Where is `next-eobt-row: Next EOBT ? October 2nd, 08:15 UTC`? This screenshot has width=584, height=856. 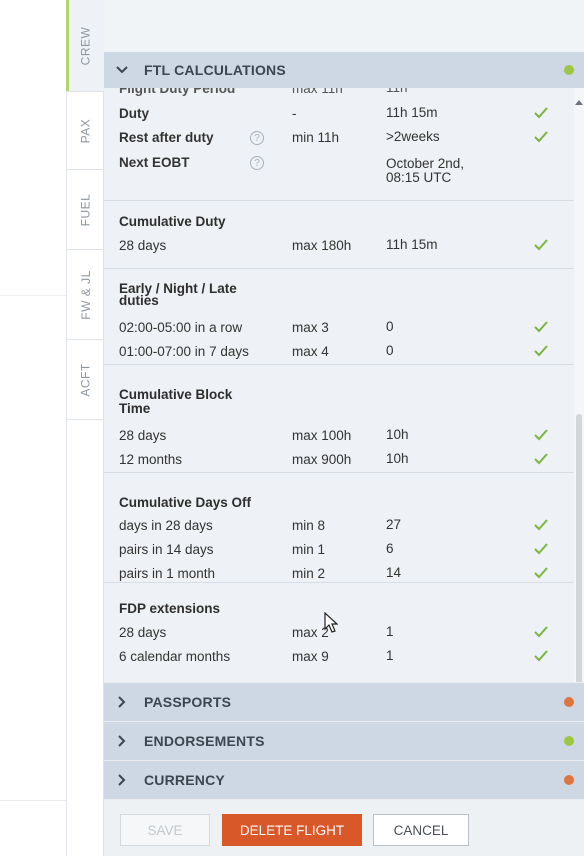 next-eobt-row: Next EOBT ? October 2nd, 08:15 UTC is located at coordinates (339, 173).